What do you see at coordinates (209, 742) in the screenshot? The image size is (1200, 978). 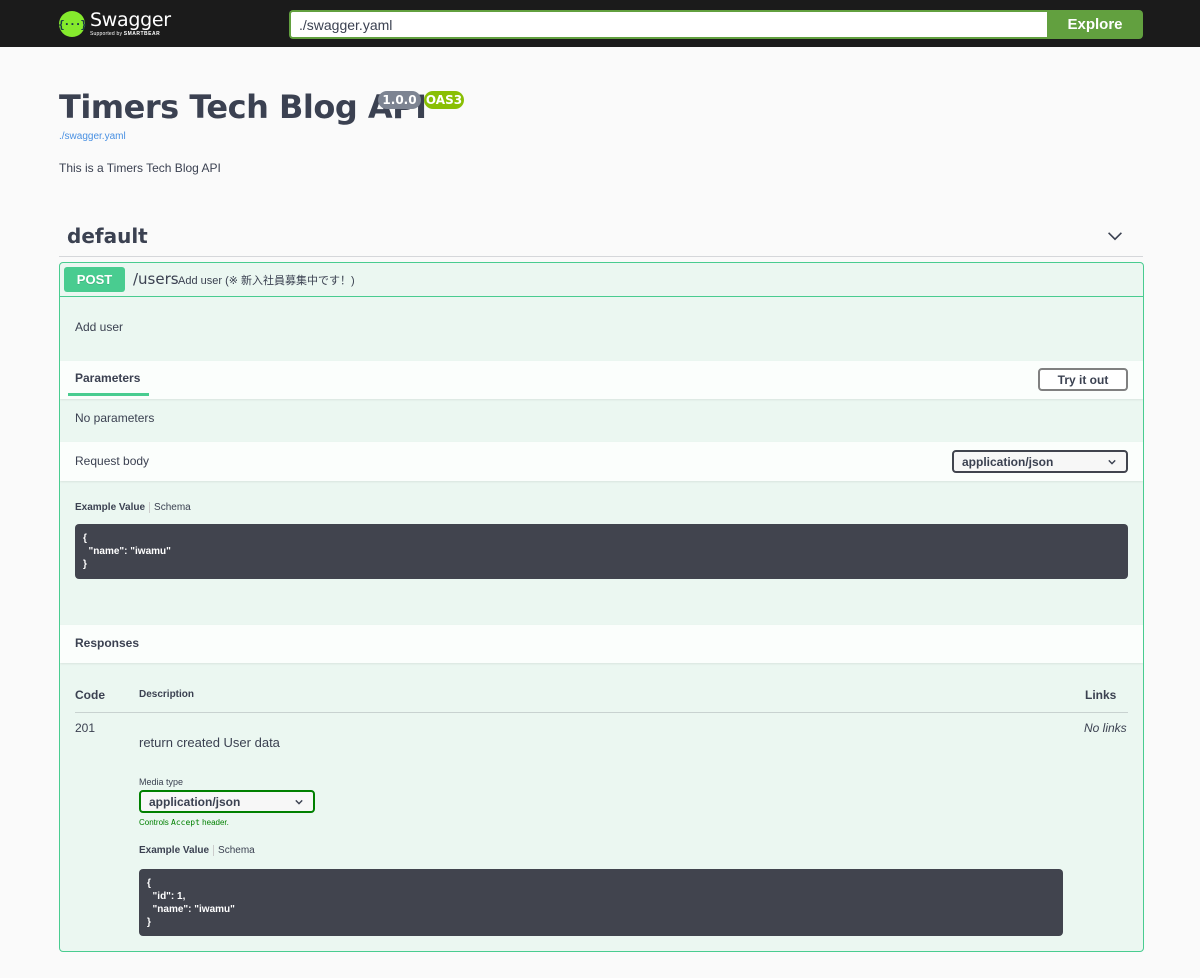 I see `response-description: return created User data` at bounding box center [209, 742].